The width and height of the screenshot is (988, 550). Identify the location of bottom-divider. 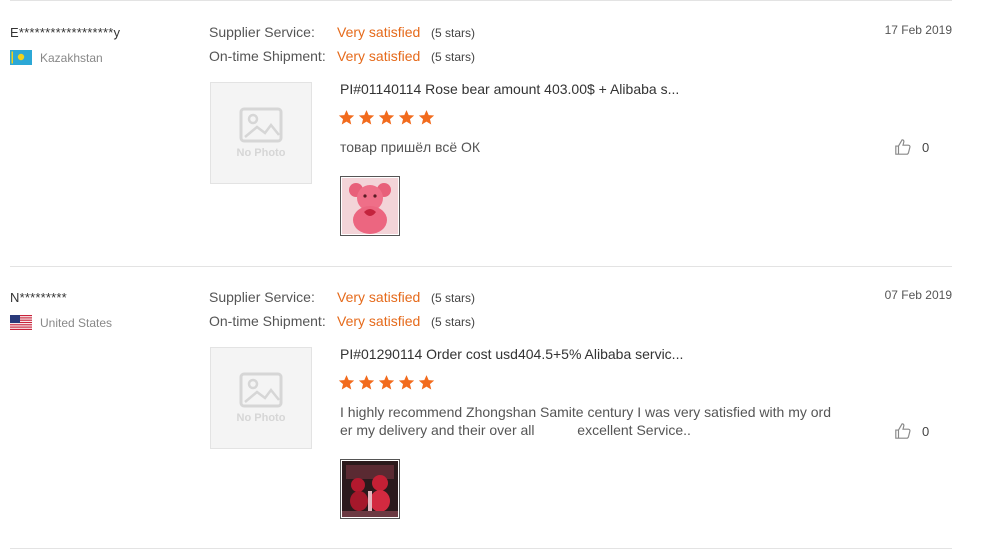
(481, 548).